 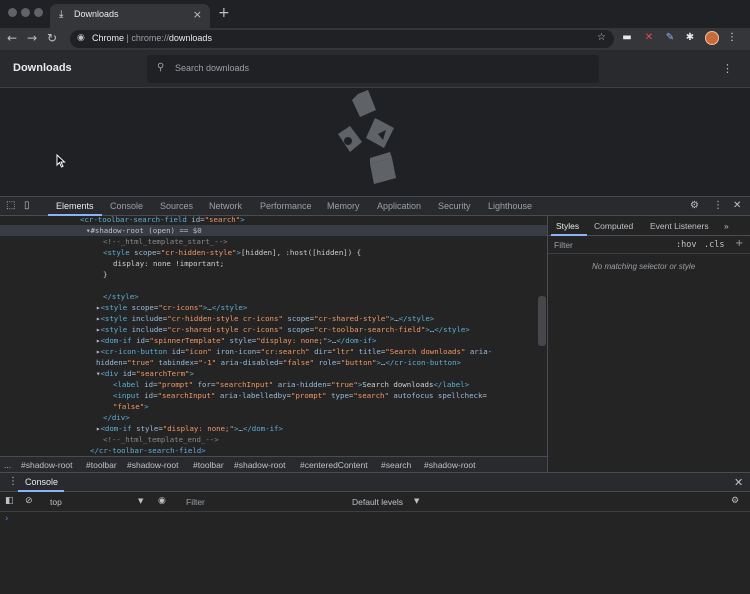 What do you see at coordinates (75, 206) in the screenshot?
I see `tab-elements: Elements` at bounding box center [75, 206].